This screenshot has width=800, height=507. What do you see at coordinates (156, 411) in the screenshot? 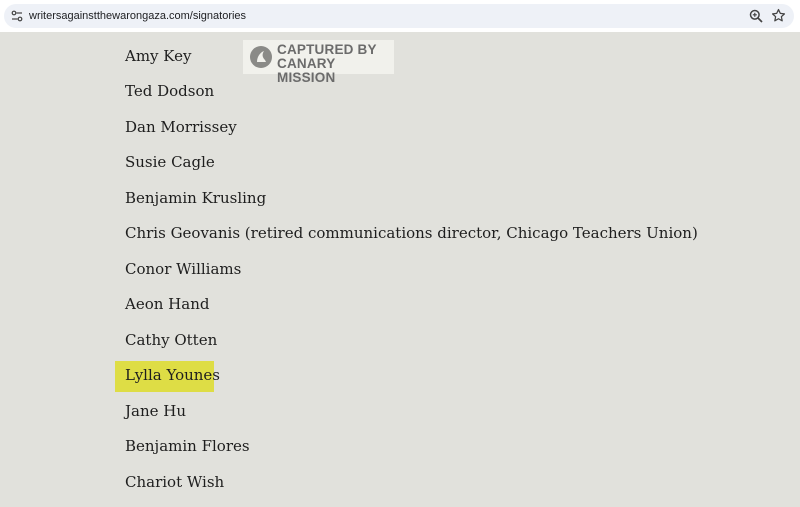
I see `signatory-name: Jane Hu` at bounding box center [156, 411].